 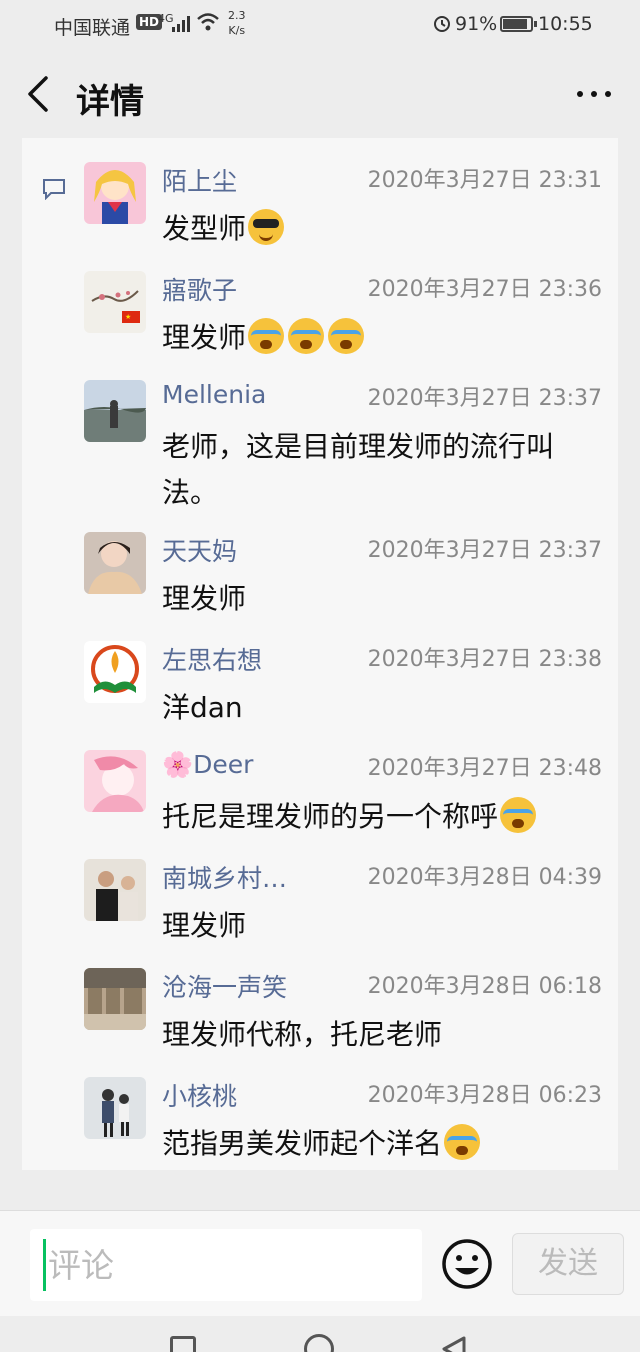 What do you see at coordinates (320, 94) in the screenshot?
I see `nav-bar: 详情` at bounding box center [320, 94].